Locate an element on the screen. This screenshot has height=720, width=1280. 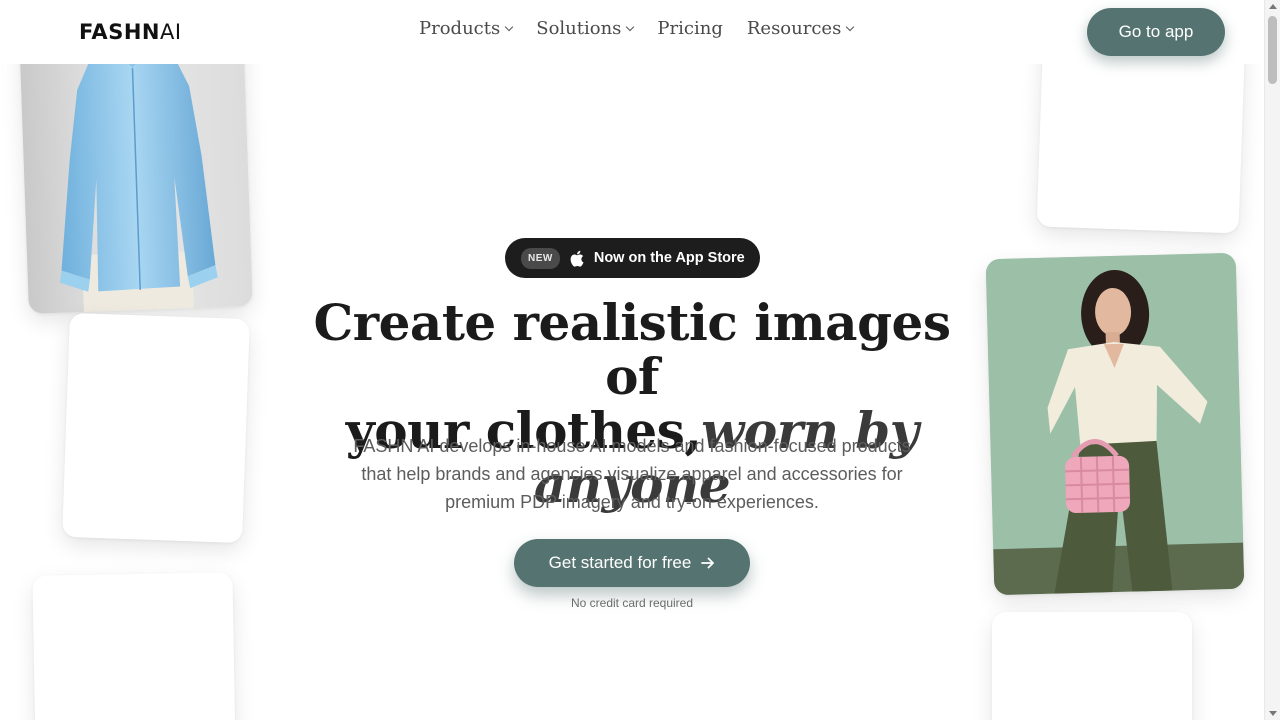
showcase-card-model is located at coordinates (1115, 424).